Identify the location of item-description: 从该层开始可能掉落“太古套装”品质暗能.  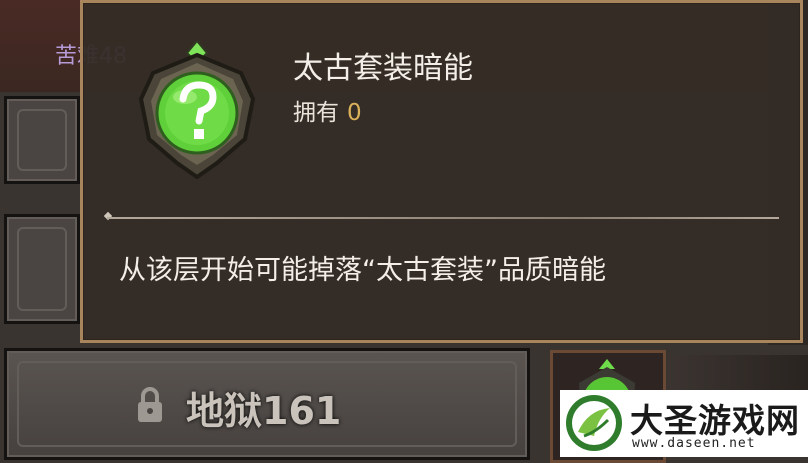
(362, 270).